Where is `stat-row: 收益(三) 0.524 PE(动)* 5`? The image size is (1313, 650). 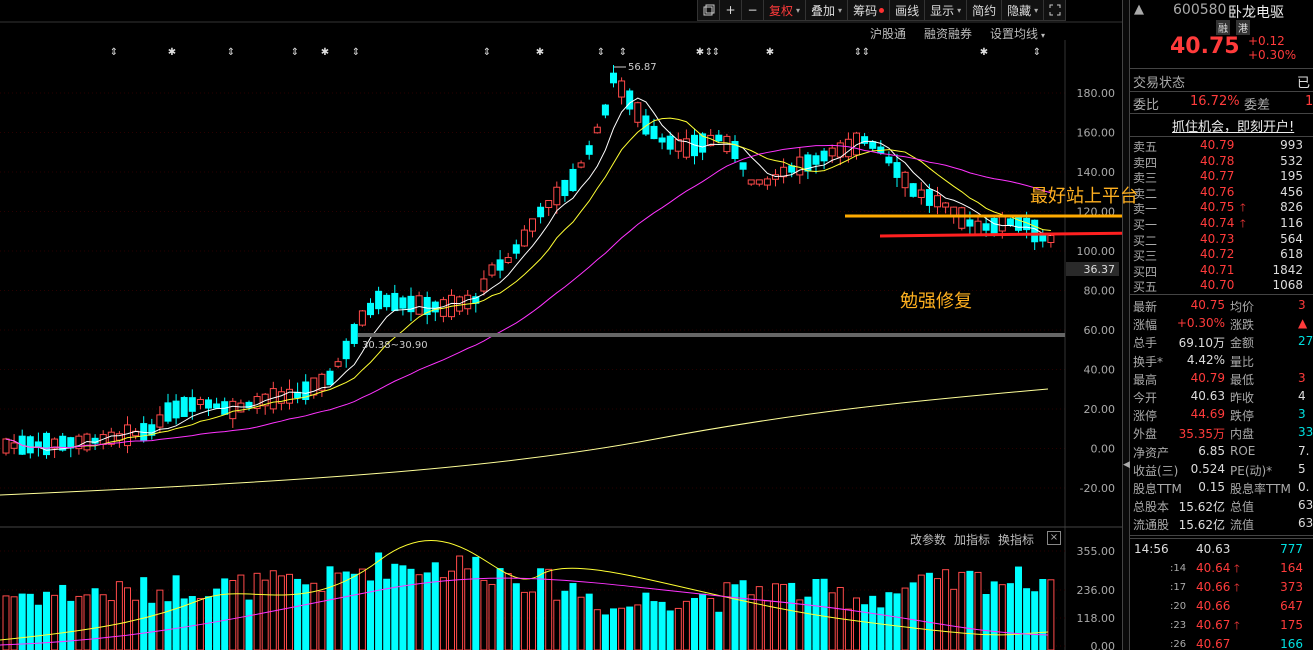
stat-row: 收益(三) 0.524 PE(动)* 5 is located at coordinates (1221, 470).